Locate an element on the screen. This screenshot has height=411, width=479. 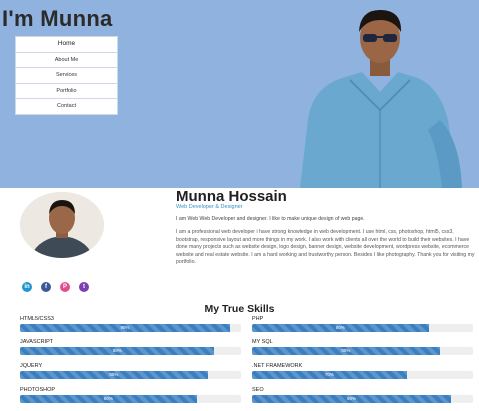
profile-name: Munna Hossain is located at coordinates (231, 196).